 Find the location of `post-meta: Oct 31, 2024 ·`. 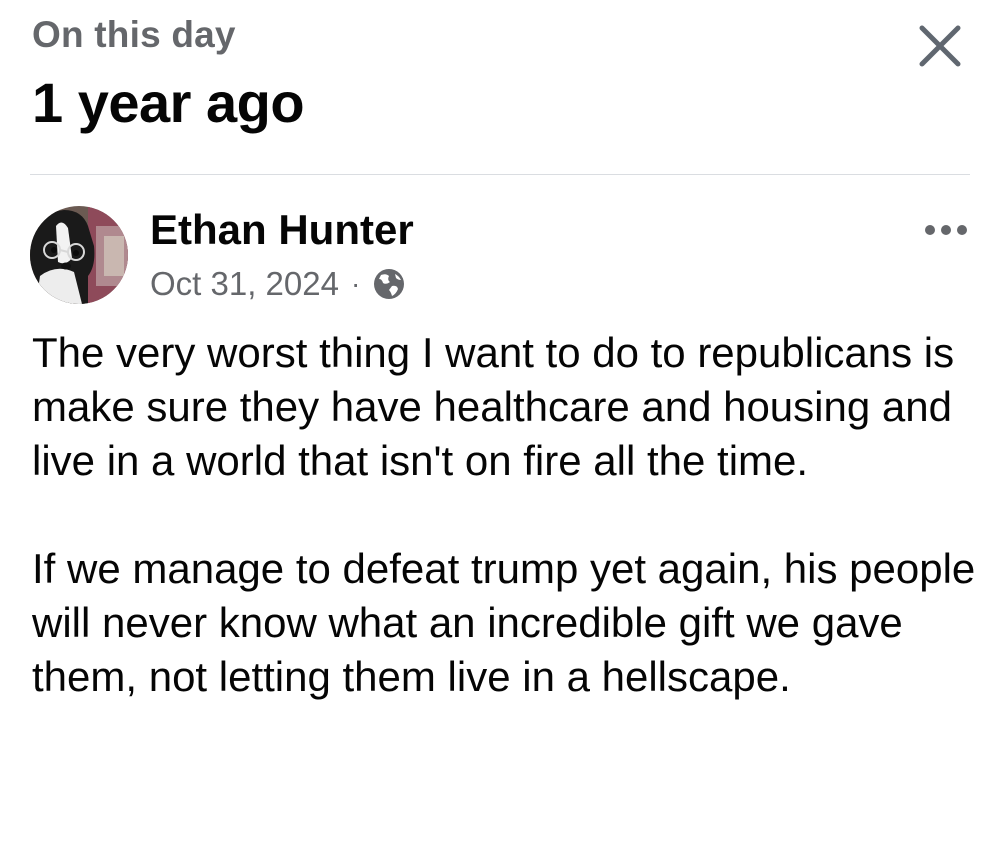

post-meta: Oct 31, 2024 · is located at coordinates (278, 284).